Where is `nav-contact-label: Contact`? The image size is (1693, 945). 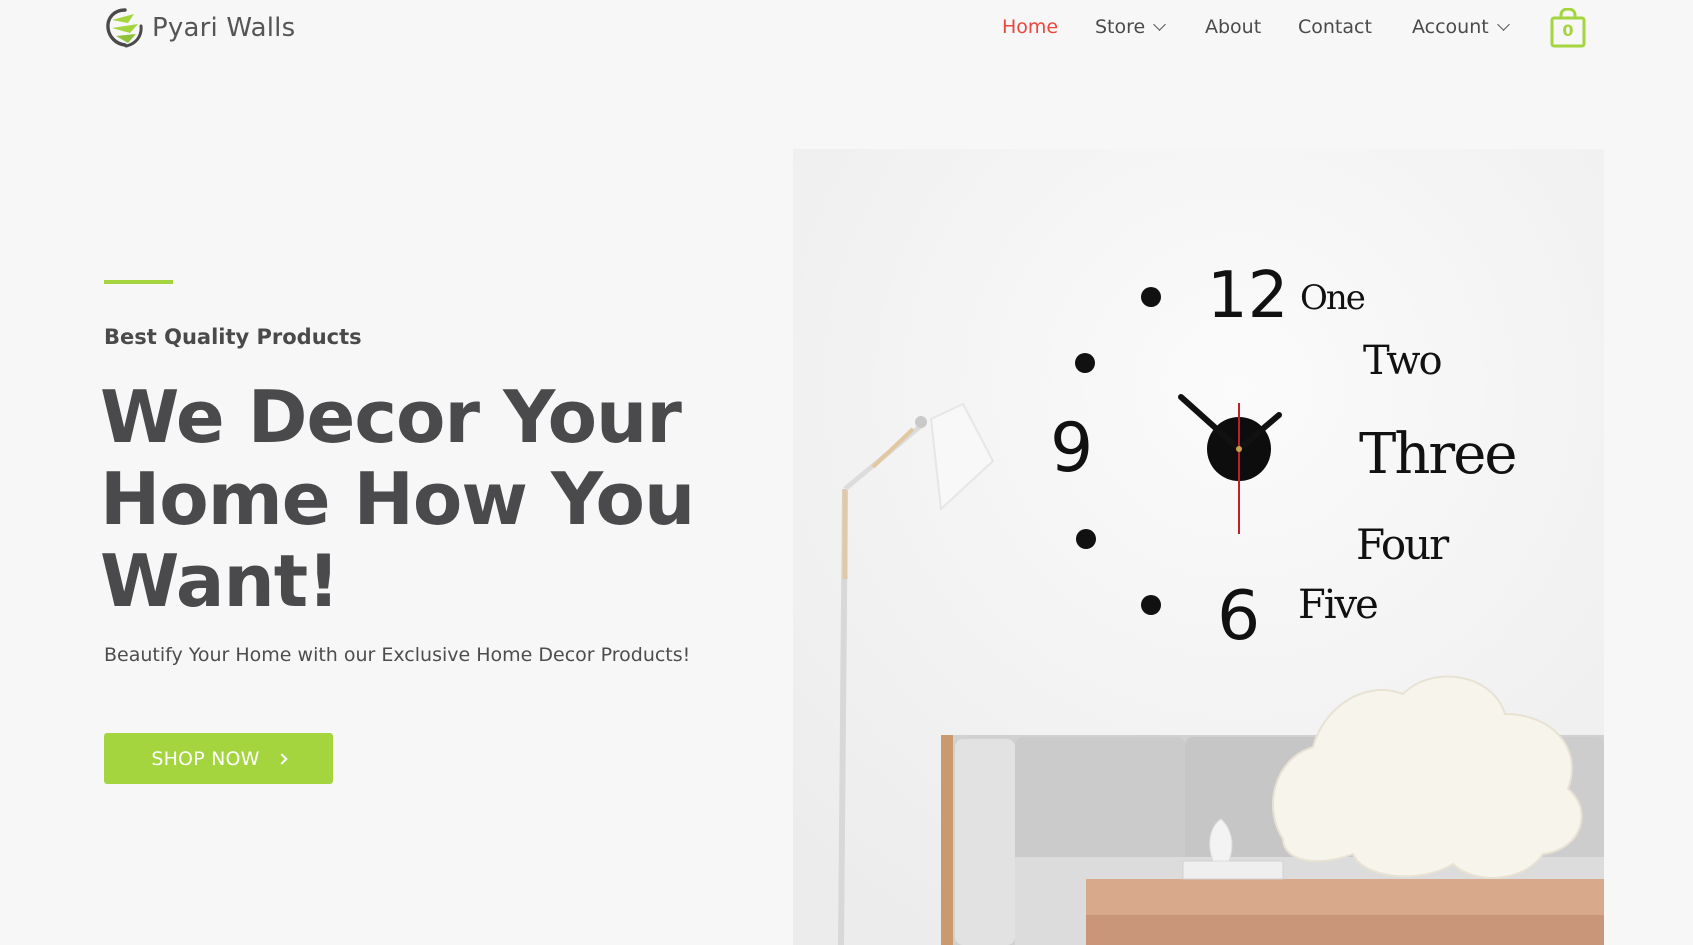
nav-contact-label: Contact is located at coordinates (1335, 27).